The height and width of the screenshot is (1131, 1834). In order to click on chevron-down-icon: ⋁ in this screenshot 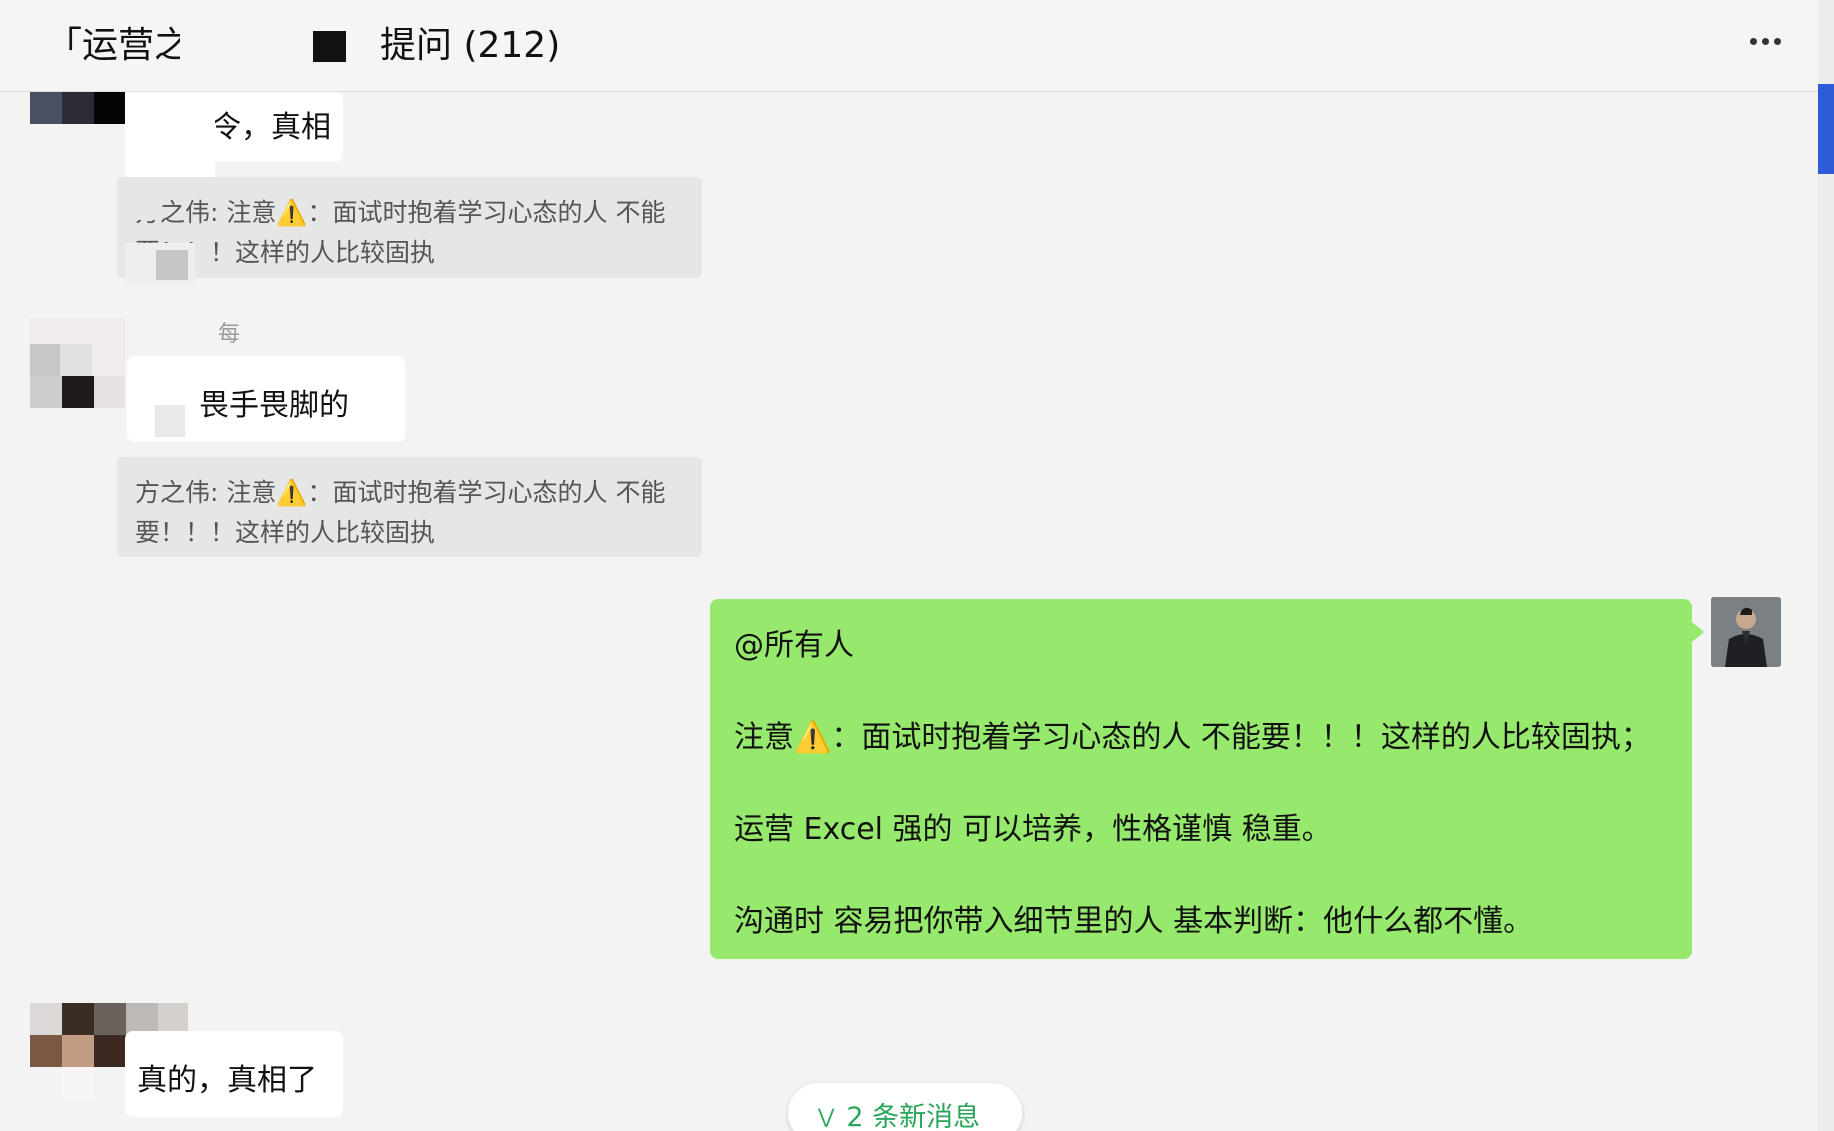, I will do `click(826, 1116)`.